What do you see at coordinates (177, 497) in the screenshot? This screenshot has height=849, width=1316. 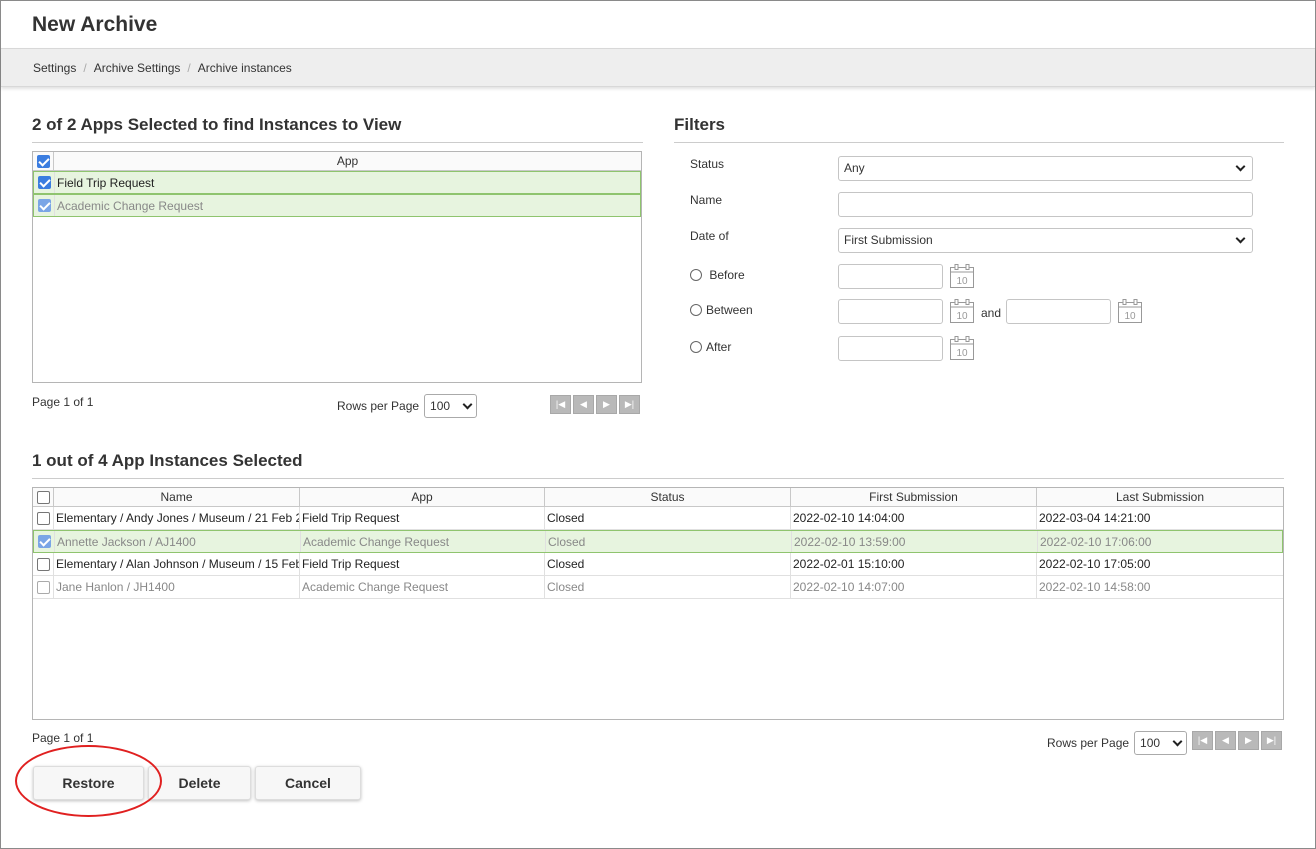 I see `column-header-name: Name` at bounding box center [177, 497].